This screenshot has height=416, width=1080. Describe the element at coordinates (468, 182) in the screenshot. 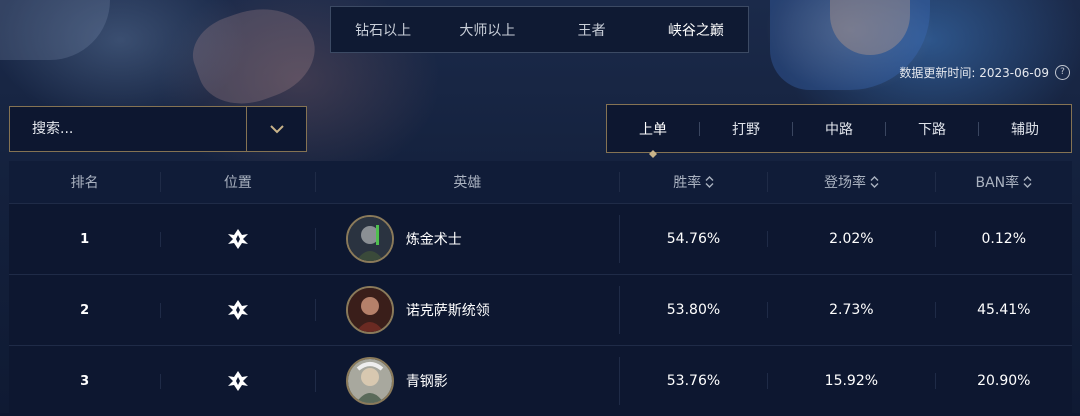

I see `header-hero: 英雄` at that location.